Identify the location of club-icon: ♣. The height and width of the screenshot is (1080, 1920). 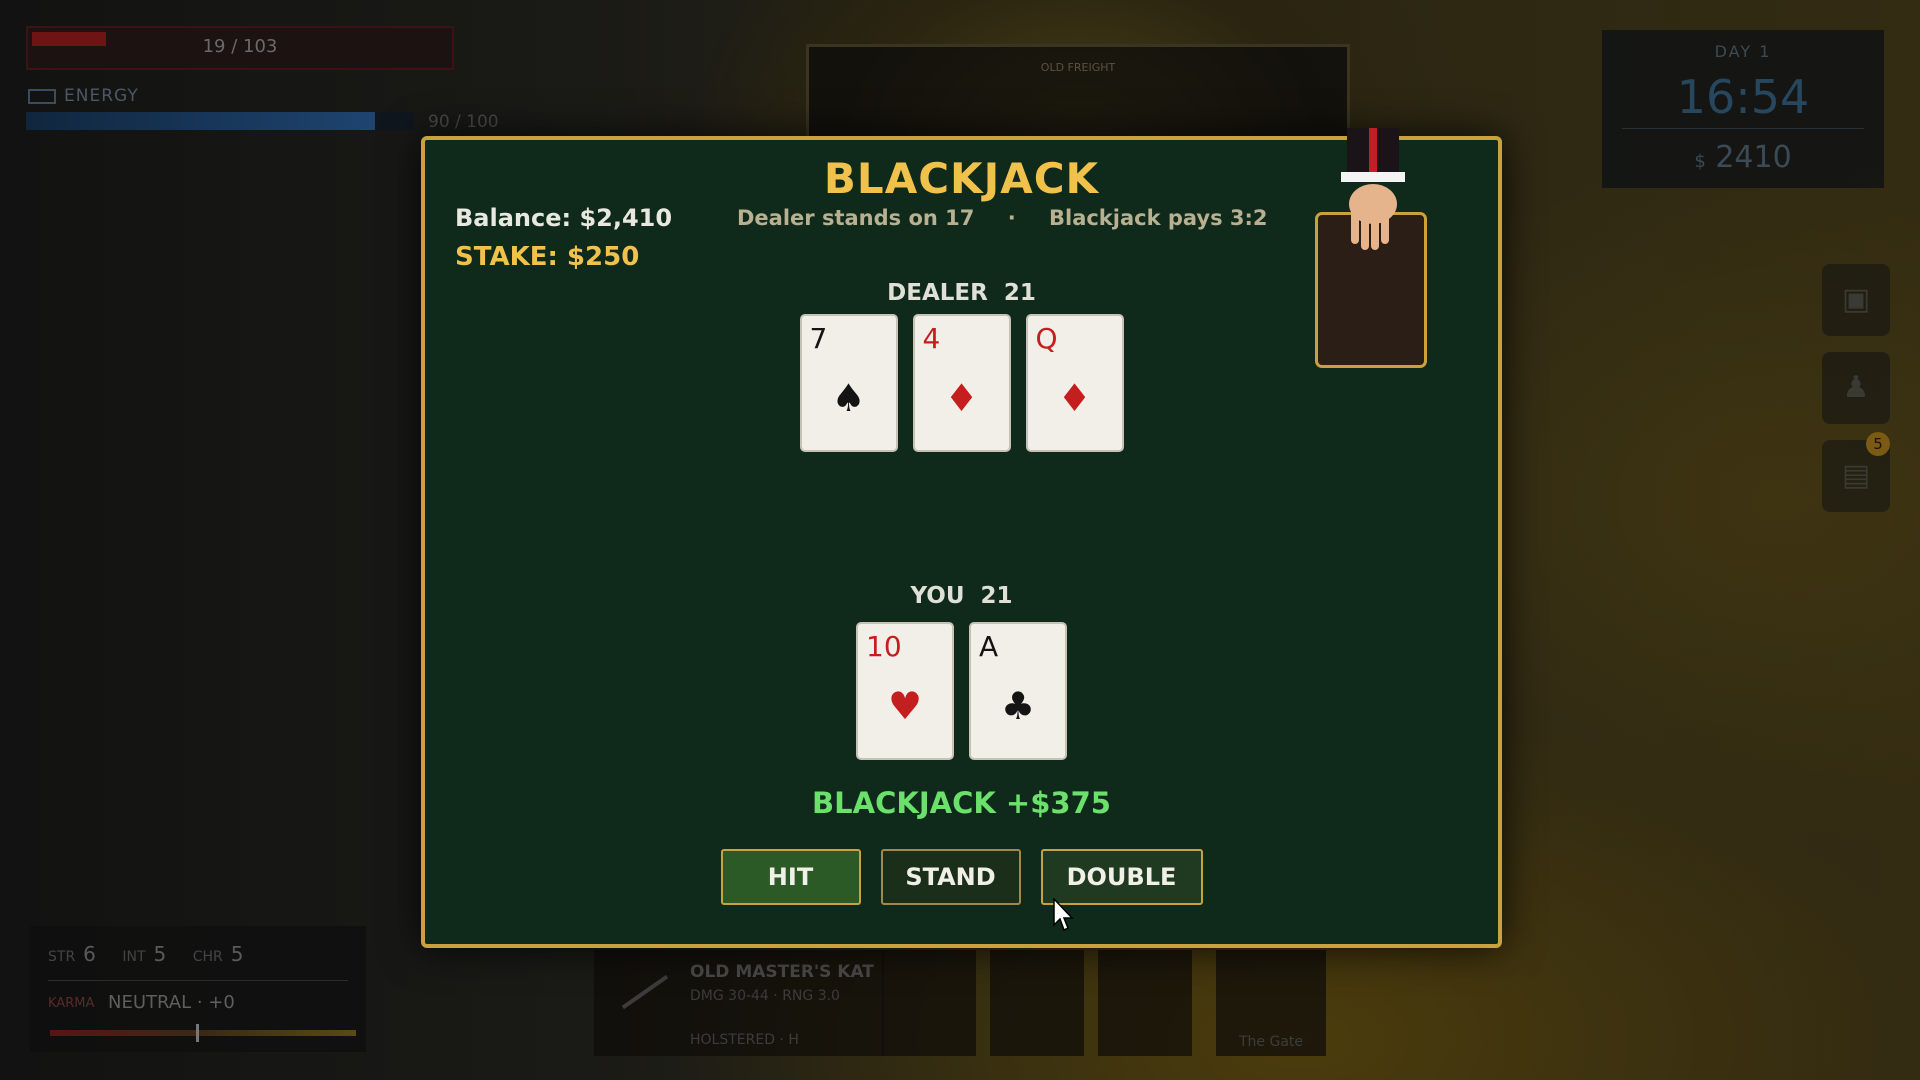
(1018, 706).